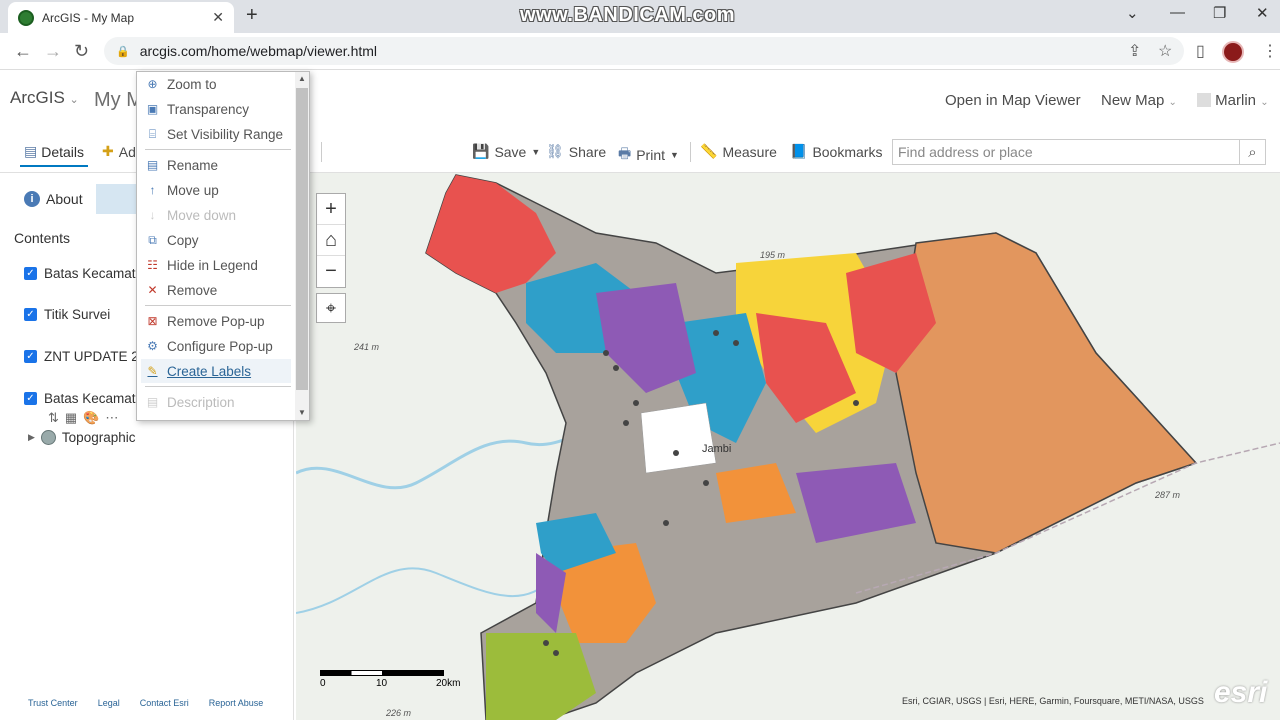  Describe the element at coordinates (1219, 13) in the screenshot. I see `maximize-icon: ❐` at that location.